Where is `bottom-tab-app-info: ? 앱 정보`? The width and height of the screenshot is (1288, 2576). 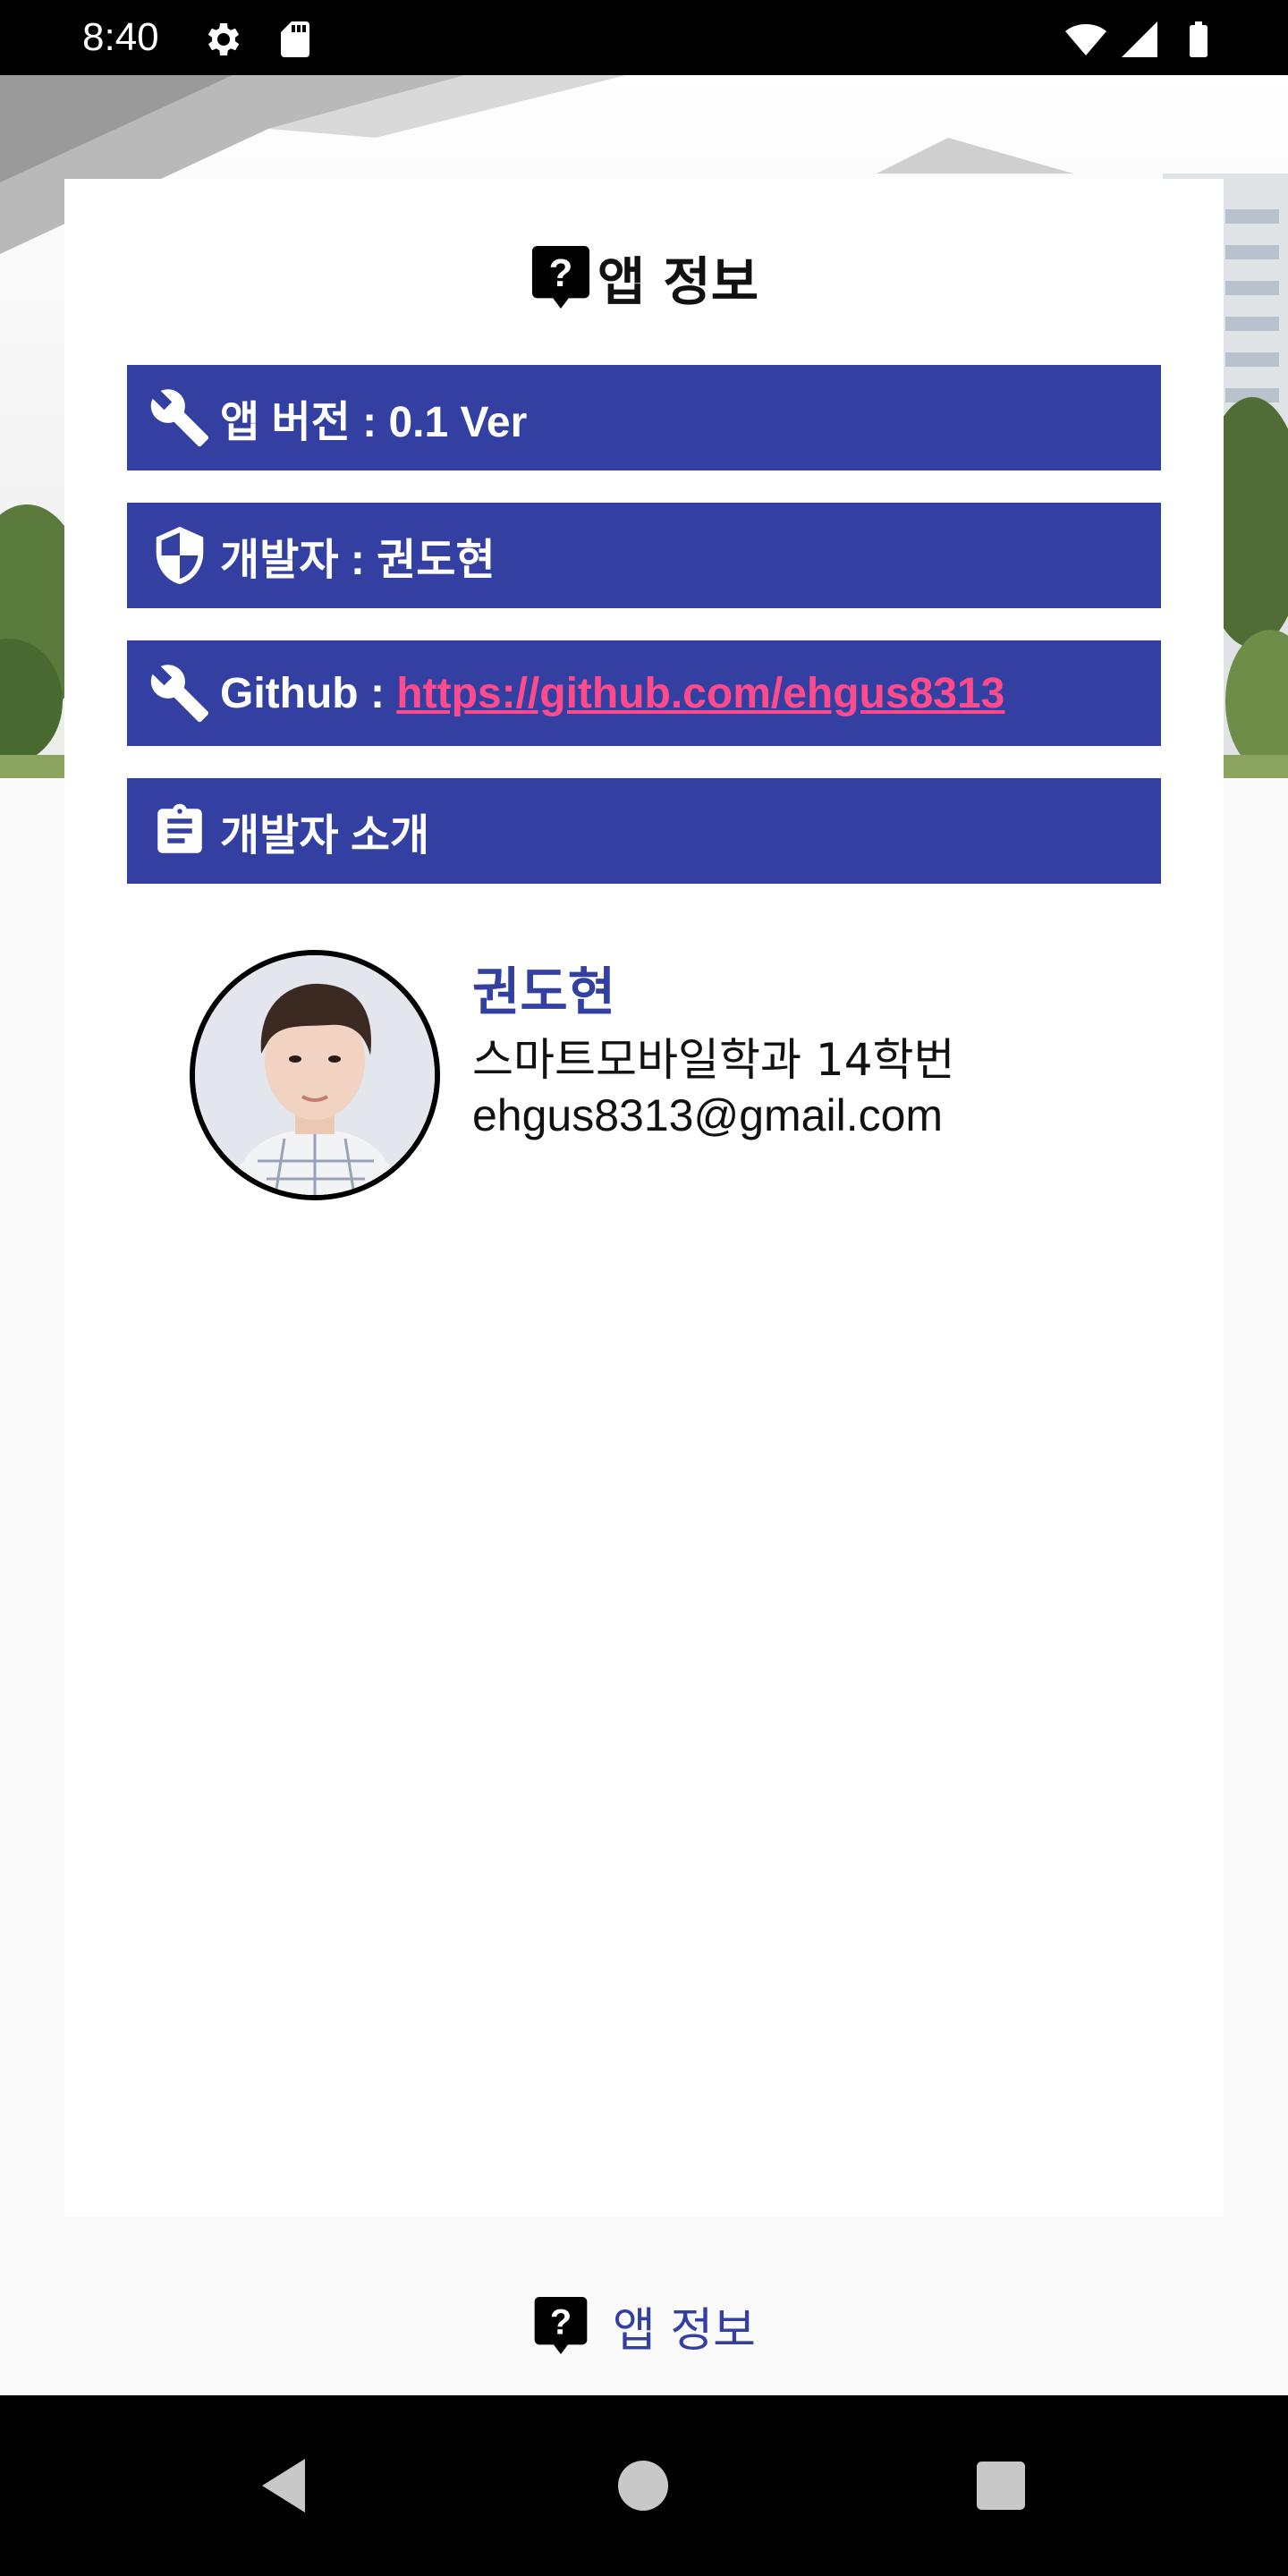
bottom-tab-app-info: ? 앱 정보 is located at coordinates (644, 2325).